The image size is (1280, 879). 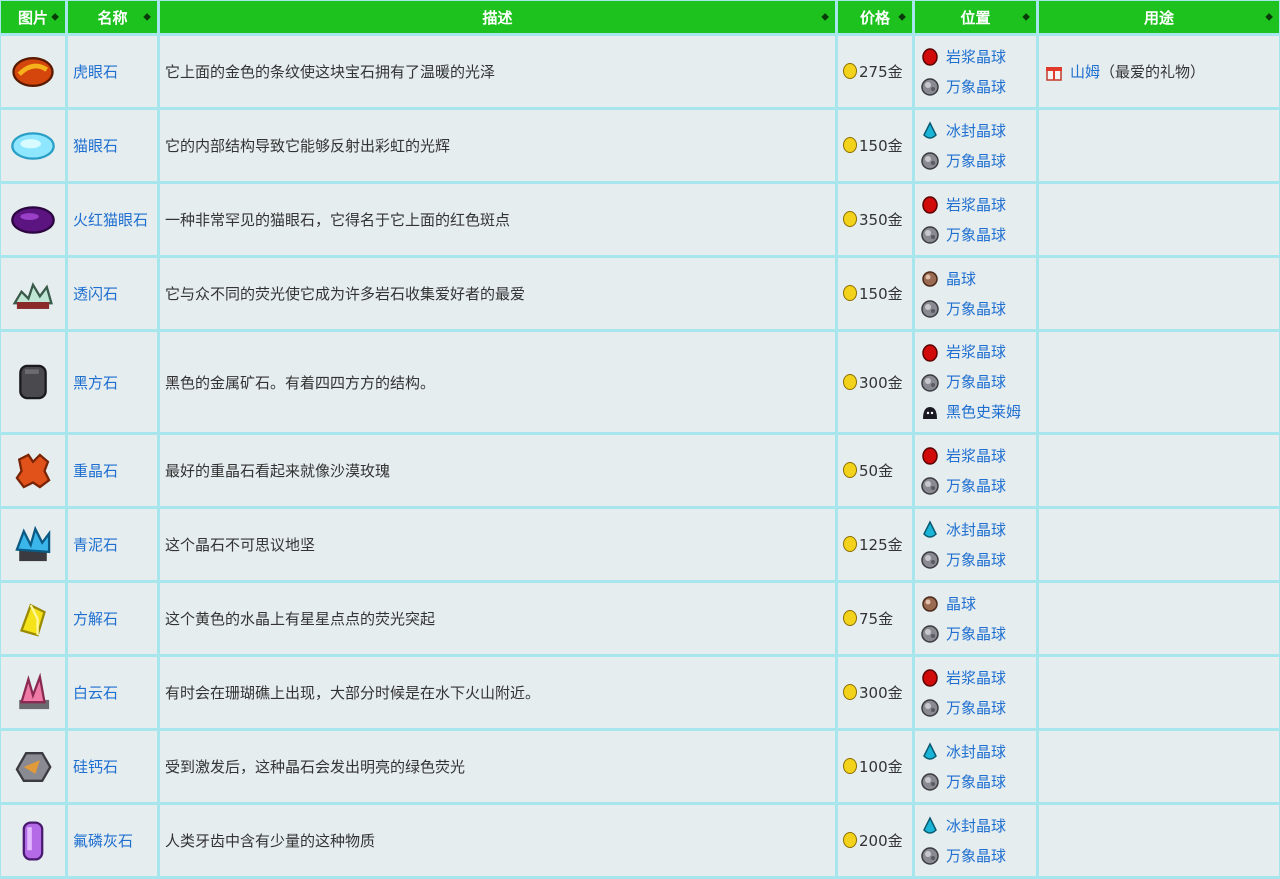 What do you see at coordinates (95, 72) in the screenshot?
I see `mineral-link: 虎眼石` at bounding box center [95, 72].